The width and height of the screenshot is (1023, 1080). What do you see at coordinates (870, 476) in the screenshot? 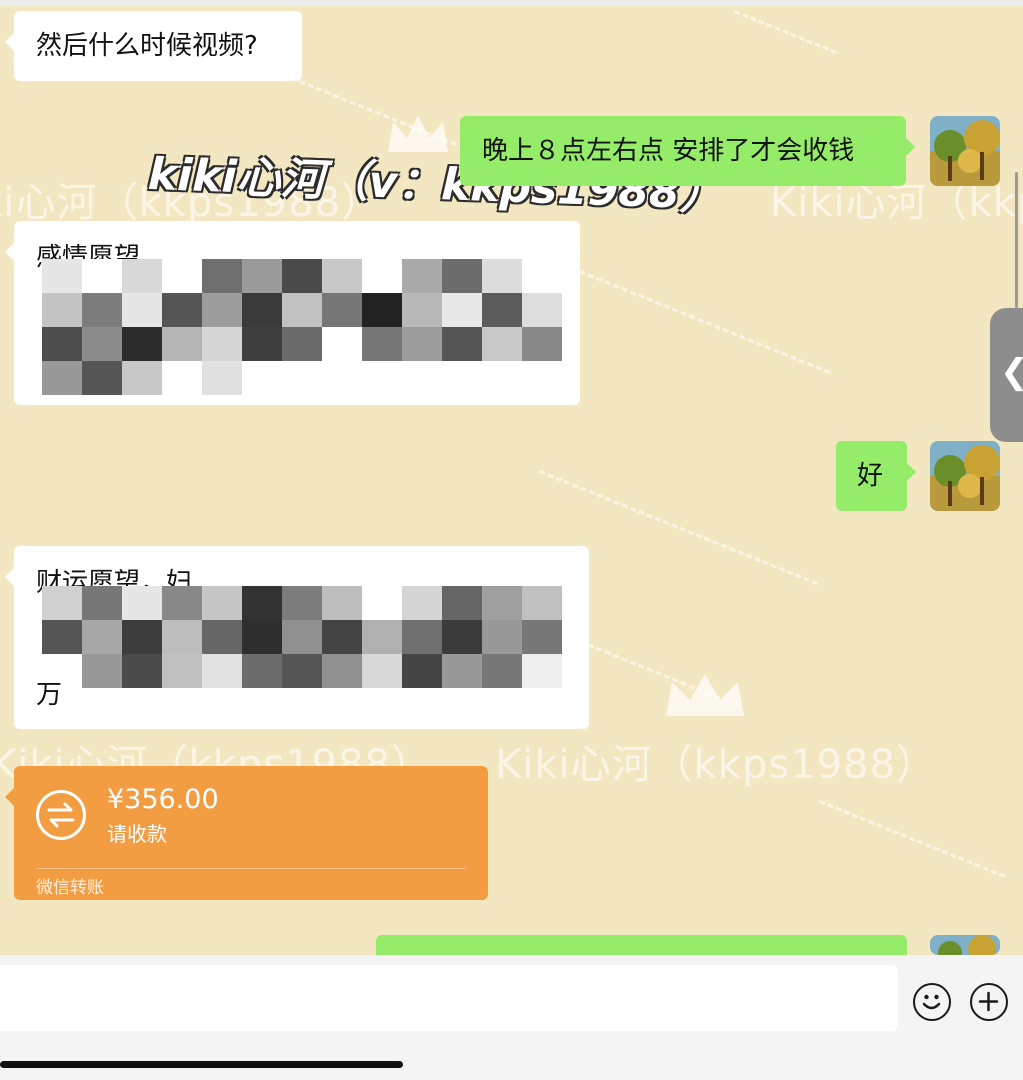
I see `message-text: 好` at bounding box center [870, 476].